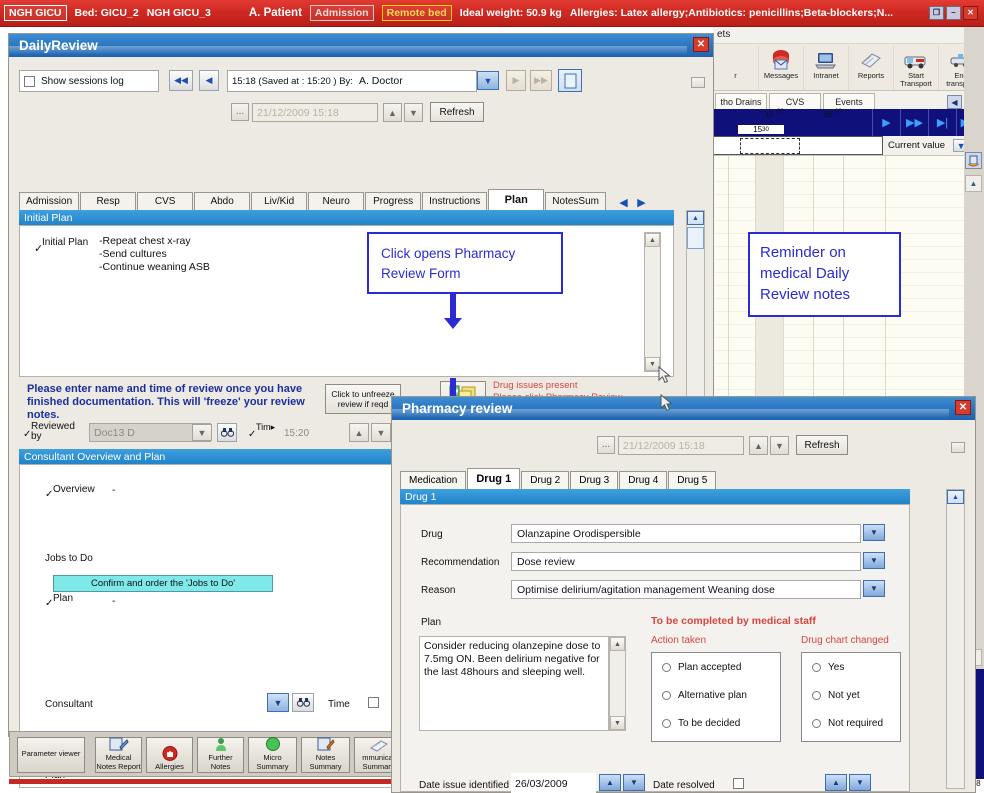 Image resolution: width=984 pixels, height=793 pixels. I want to click on confirm-jobs-button: Confirm and order the 'Jobs to Do', so click(163, 583).